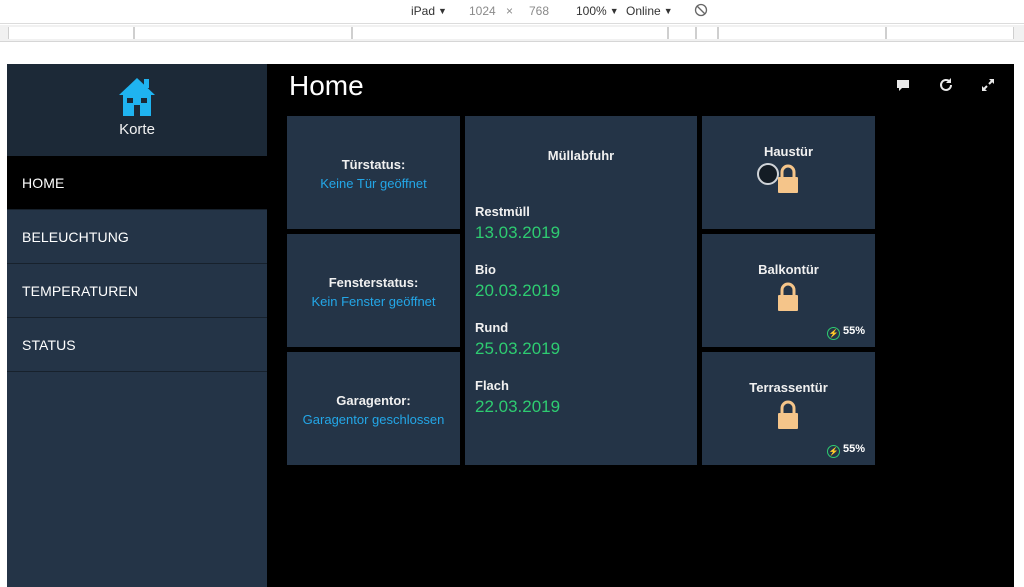 This screenshot has height=587, width=1024. I want to click on lock-label: Terrassentür, so click(788, 387).